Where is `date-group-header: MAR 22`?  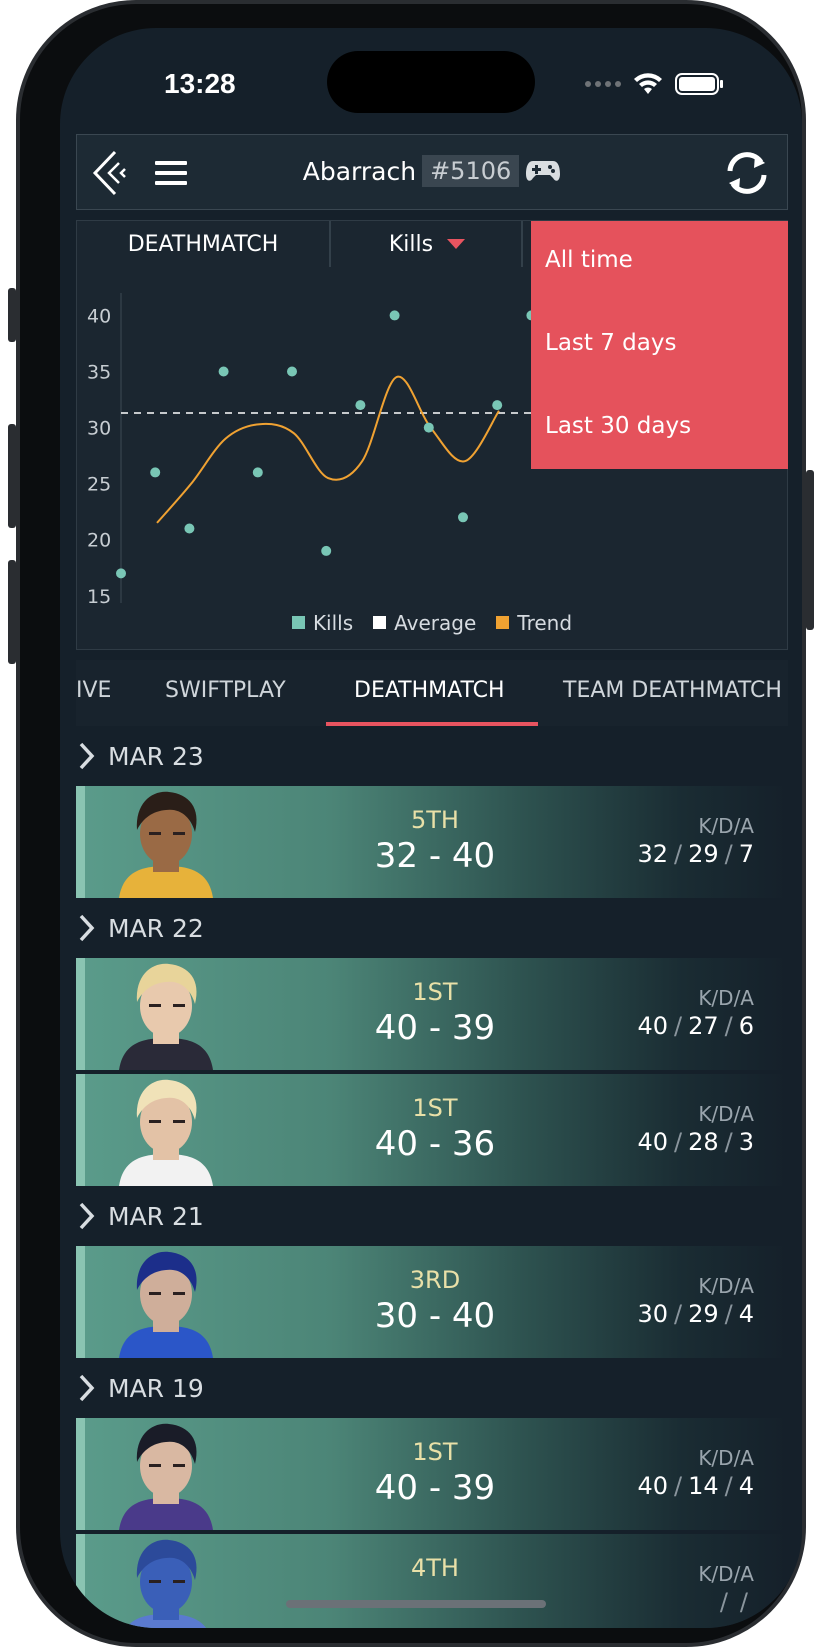
date-group-header: MAR 22 is located at coordinates (432, 928).